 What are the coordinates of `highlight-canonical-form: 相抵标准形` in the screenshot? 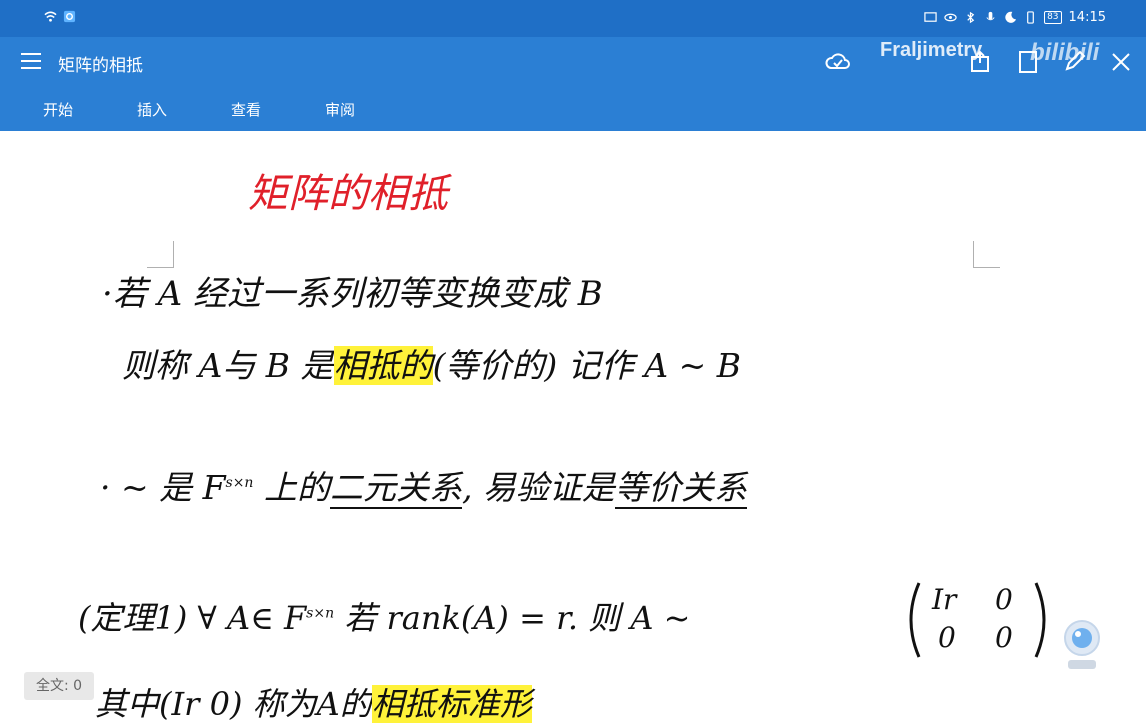 It's located at (451, 704).